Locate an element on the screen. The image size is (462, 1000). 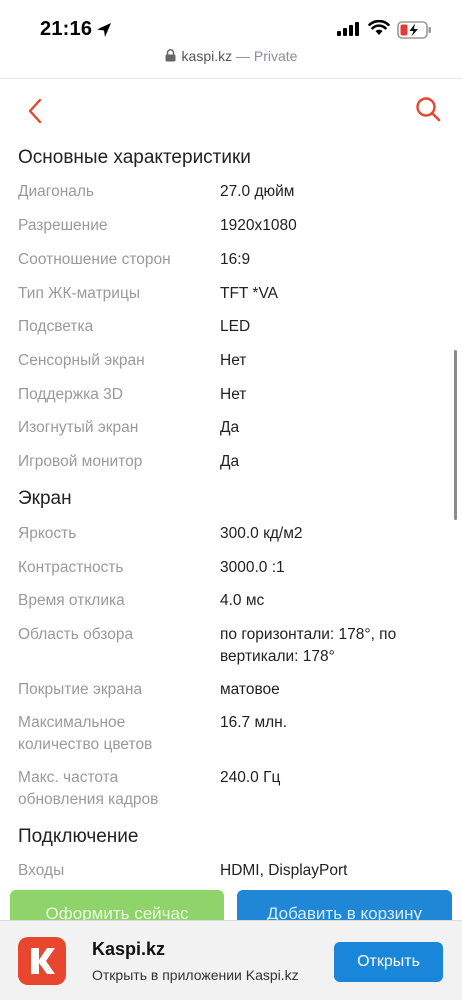
spec-value: матовое is located at coordinates (250, 689).